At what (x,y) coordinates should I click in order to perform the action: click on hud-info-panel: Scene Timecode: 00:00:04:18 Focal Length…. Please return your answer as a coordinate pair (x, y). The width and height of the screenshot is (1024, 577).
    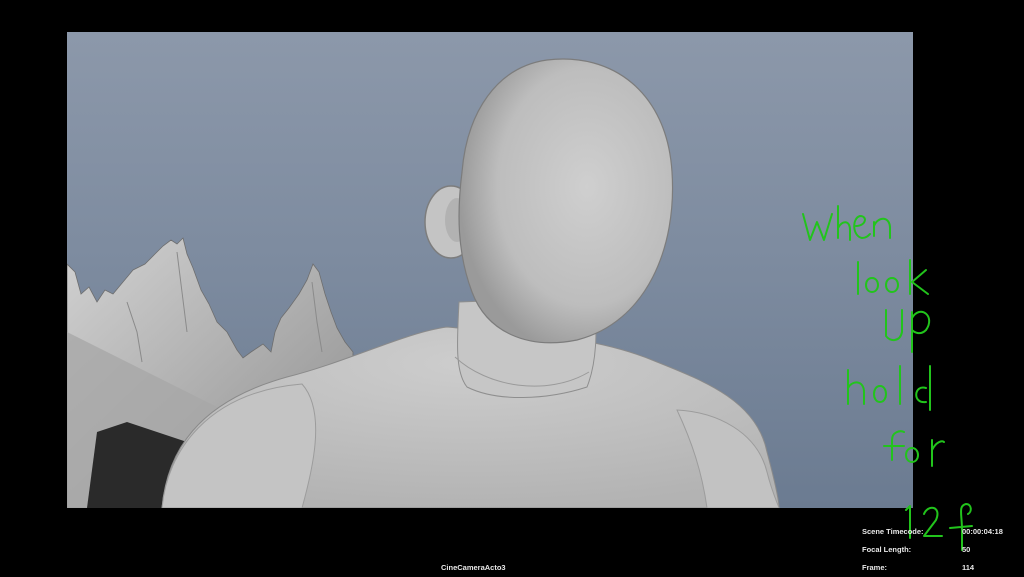
    Looking at the image, I should click on (942, 551).